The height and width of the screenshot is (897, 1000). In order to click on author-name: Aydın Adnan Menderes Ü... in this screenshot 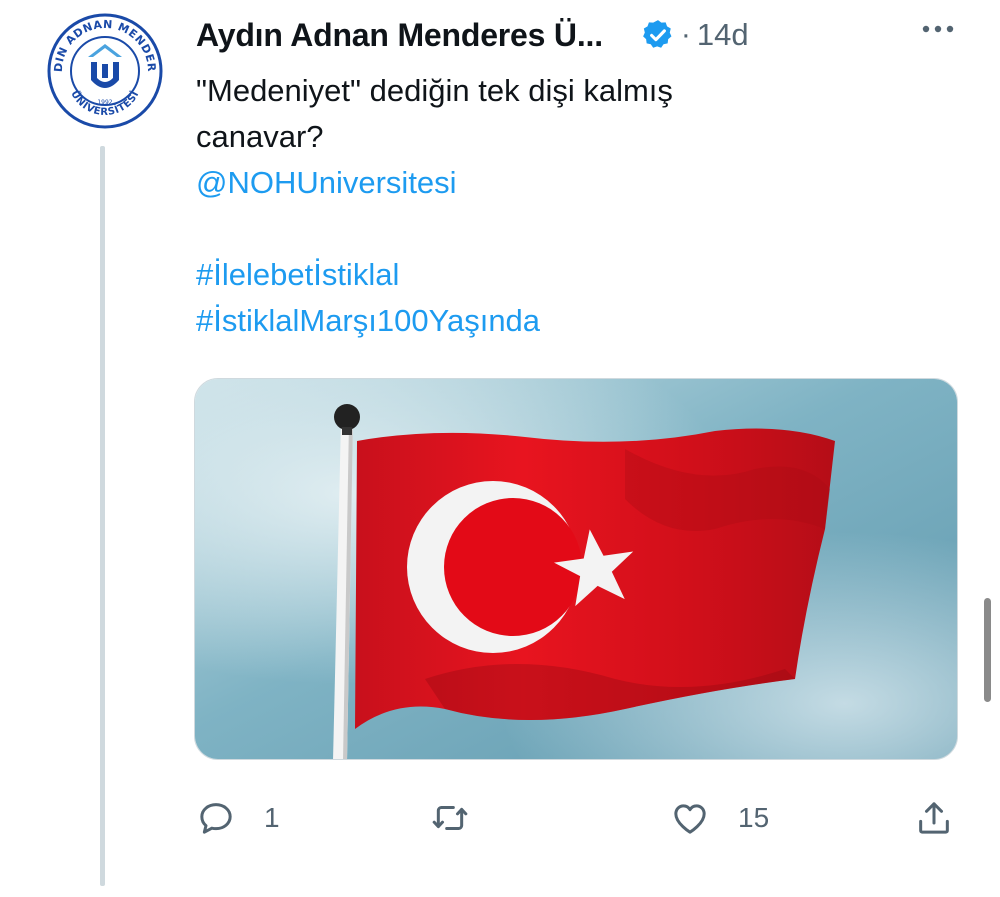, I will do `click(399, 35)`.